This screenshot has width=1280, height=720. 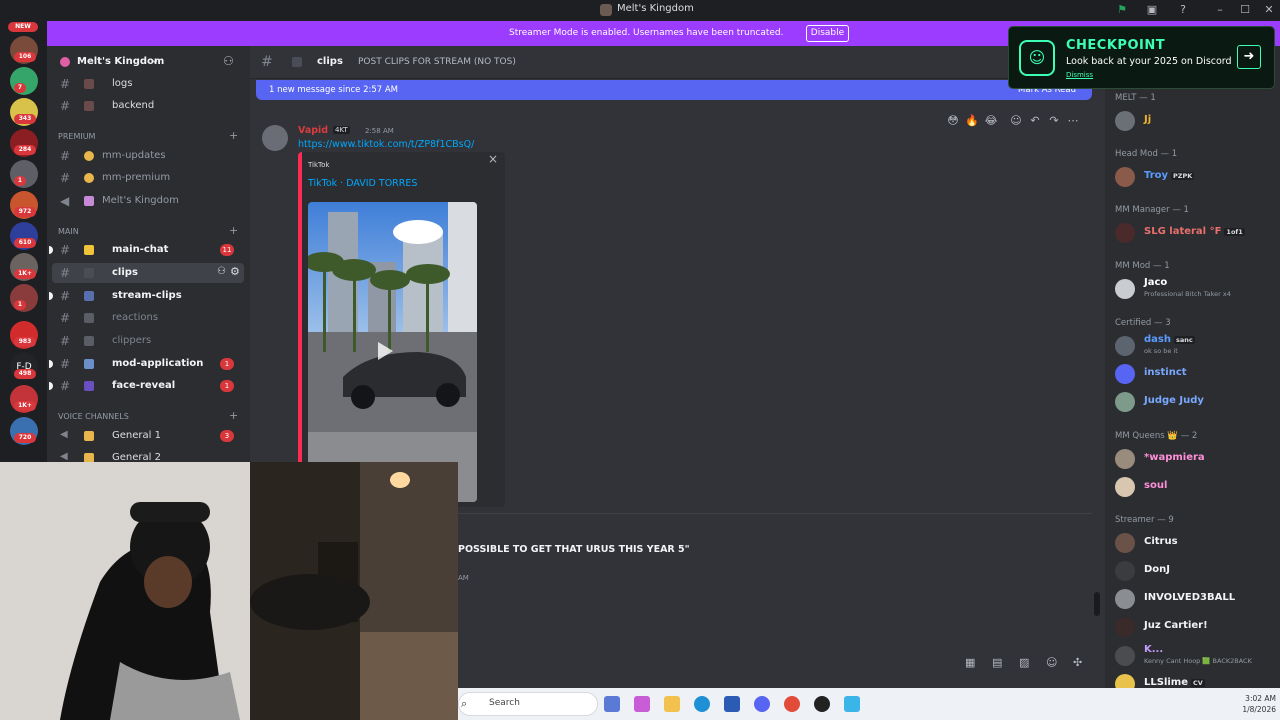 I want to click on disable-button: Disable, so click(x=827, y=33).